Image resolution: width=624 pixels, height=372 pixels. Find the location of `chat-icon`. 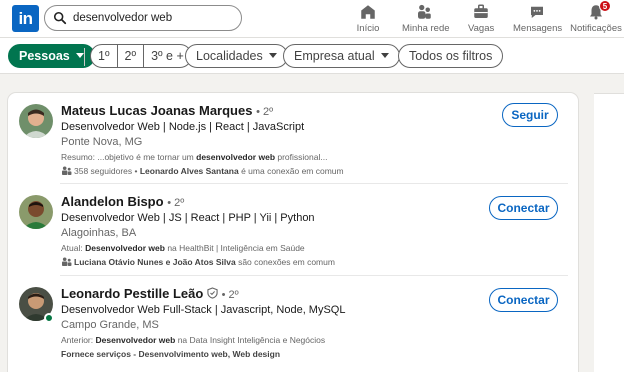

chat-icon is located at coordinates (537, 12).